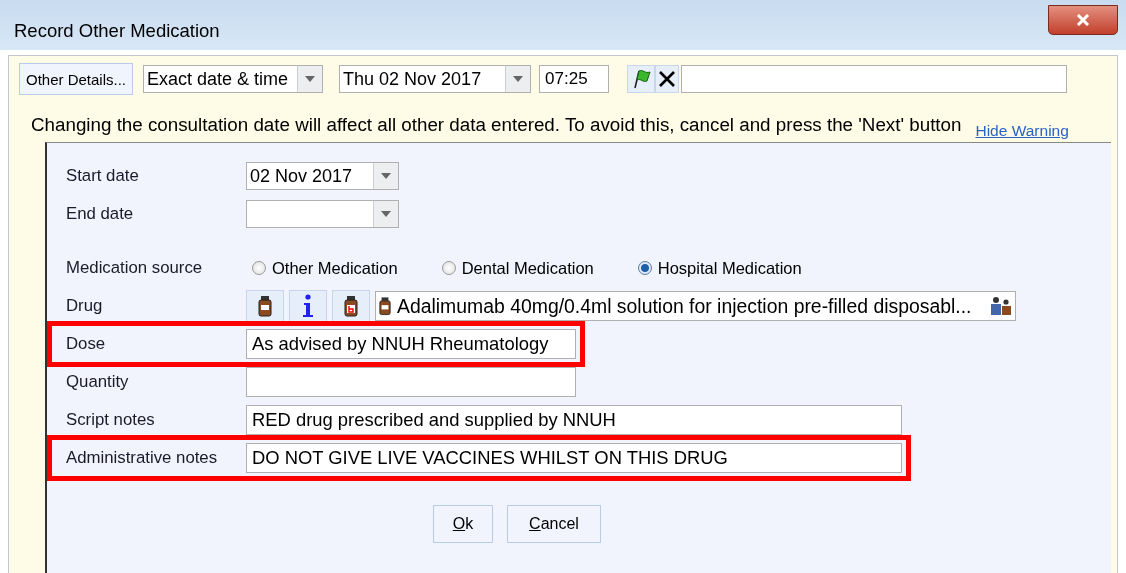  What do you see at coordinates (574, 458) in the screenshot?
I see `text-field: DO NOT GIVE LIVE VACCINES WHILST ON THIS DRUG` at bounding box center [574, 458].